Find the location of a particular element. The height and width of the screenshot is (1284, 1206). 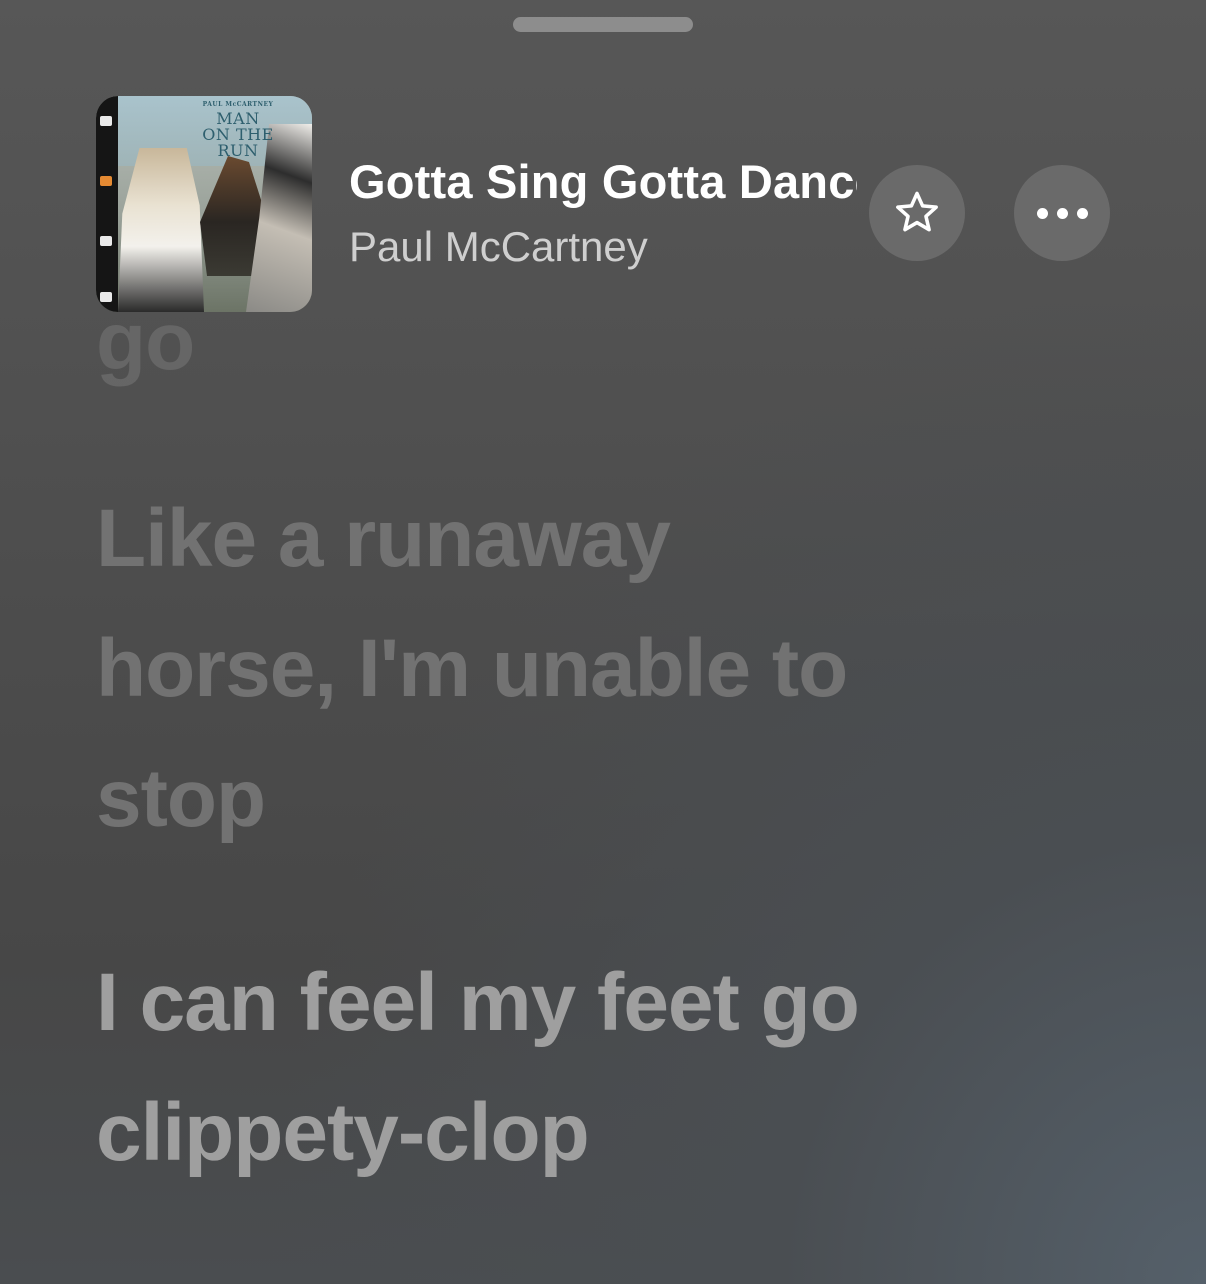

more-options-button is located at coordinates (1062, 213).